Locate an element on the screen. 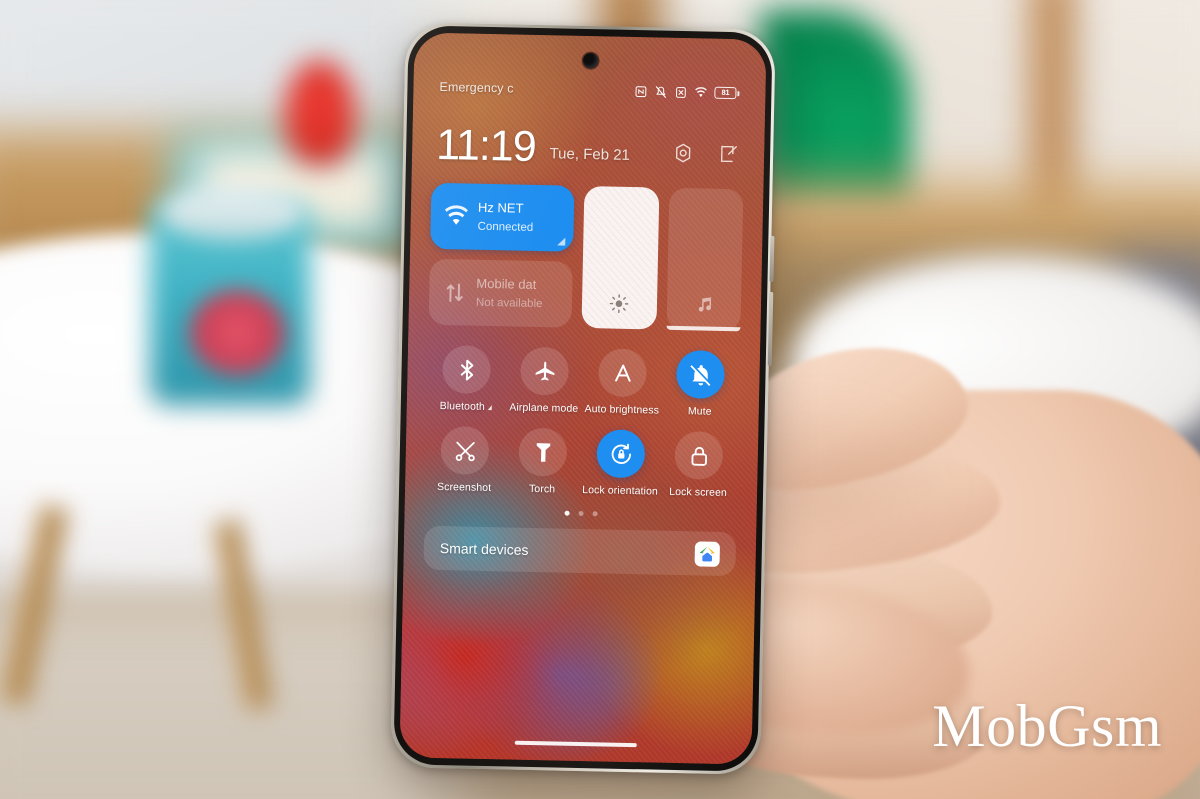 This screenshot has height=799, width=1200. rotation-lock-icon is located at coordinates (621, 453).